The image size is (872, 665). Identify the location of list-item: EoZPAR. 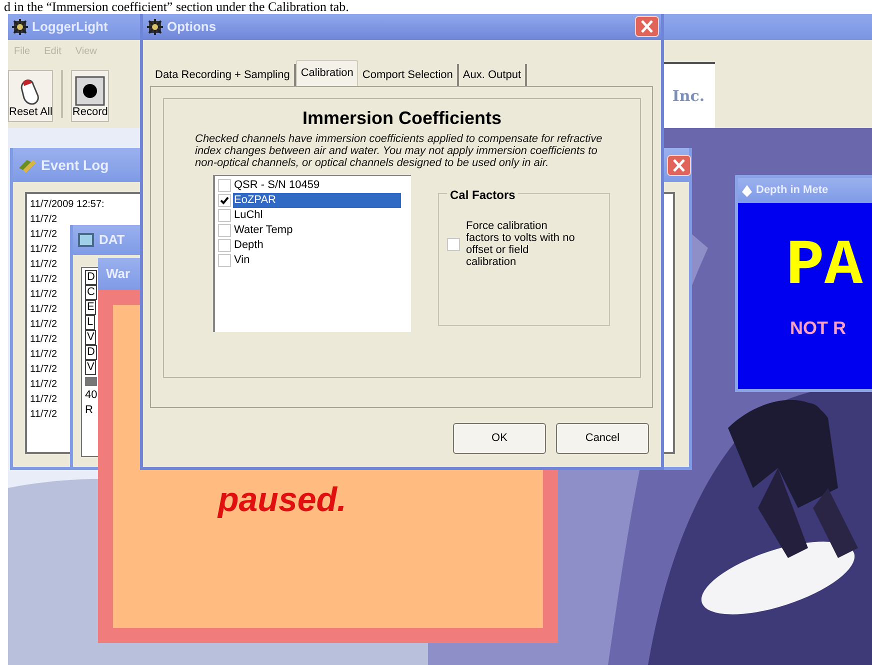
(317, 200).